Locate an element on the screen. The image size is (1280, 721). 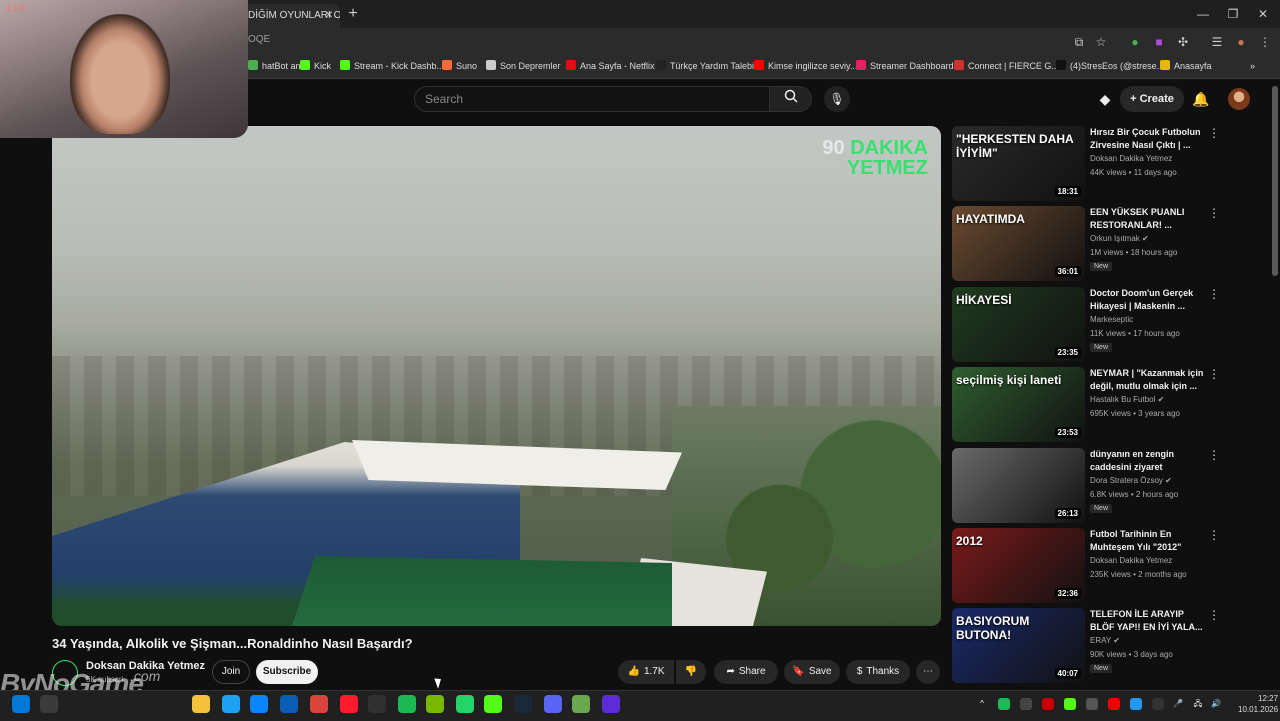
tray-record-icon is located at coordinates (1114, 704).